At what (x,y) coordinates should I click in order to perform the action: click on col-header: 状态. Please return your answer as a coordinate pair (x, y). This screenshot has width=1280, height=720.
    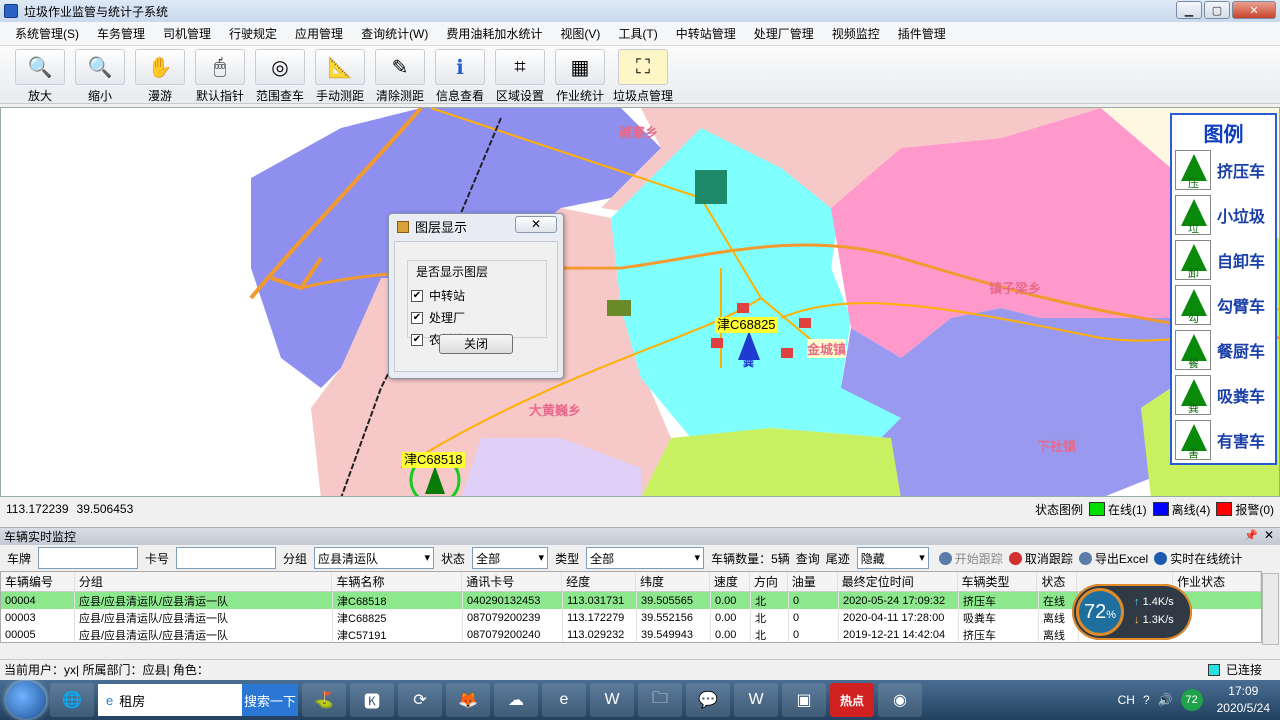
    Looking at the image, I should click on (1057, 581).